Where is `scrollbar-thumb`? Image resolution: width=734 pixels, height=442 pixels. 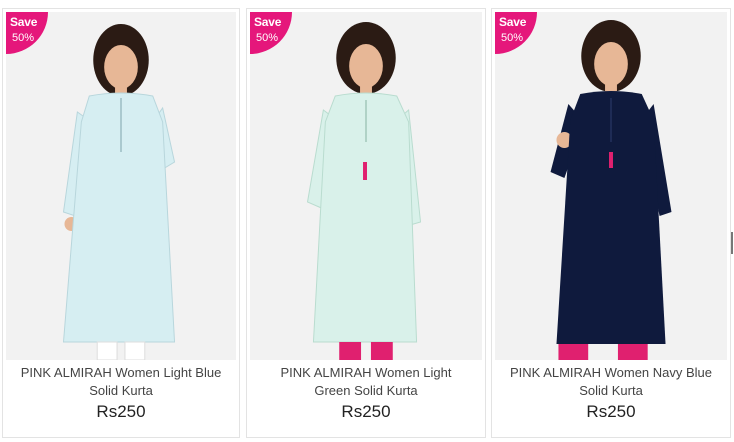 scrollbar-thumb is located at coordinates (732, 243).